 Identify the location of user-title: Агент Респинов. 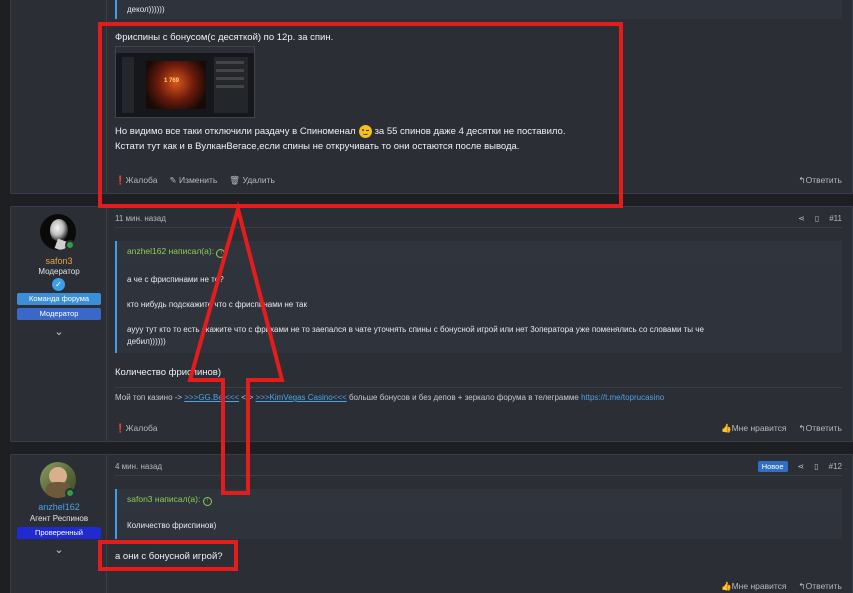
(59, 518).